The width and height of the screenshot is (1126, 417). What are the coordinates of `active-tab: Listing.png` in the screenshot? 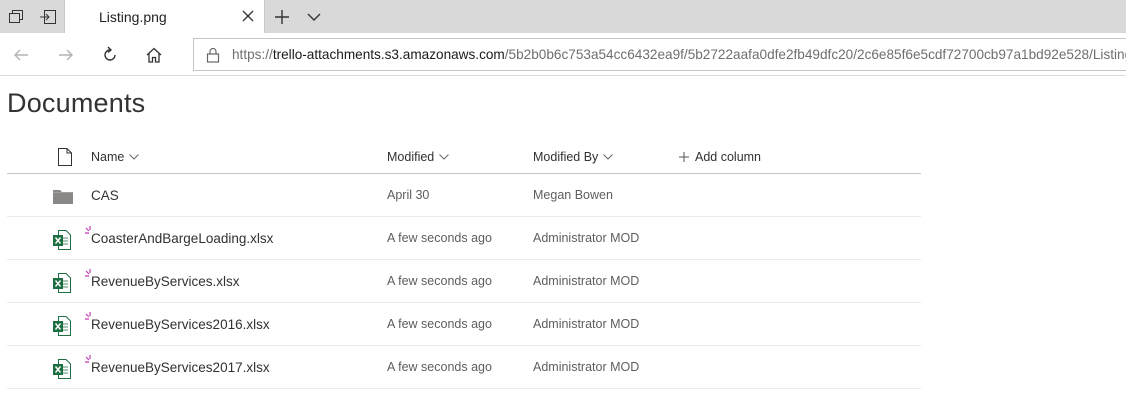 It's located at (164, 16).